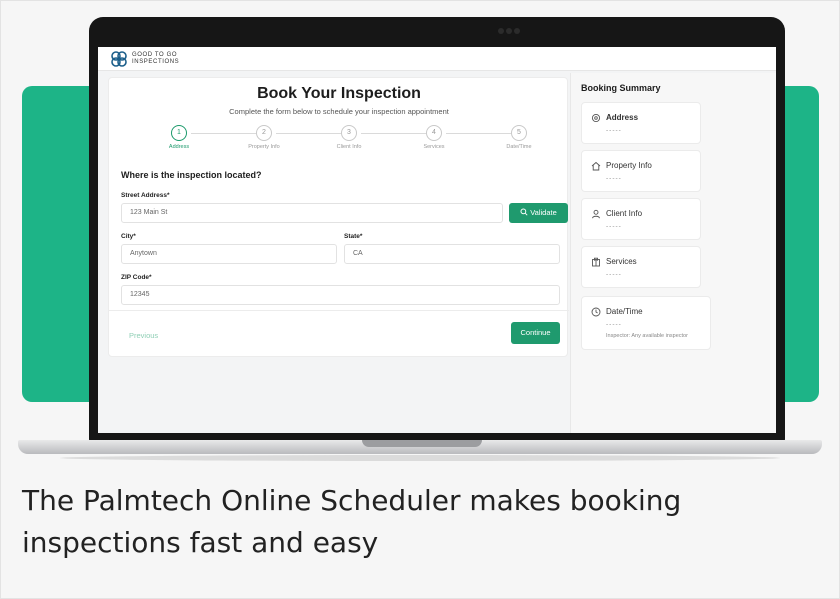  What do you see at coordinates (641, 219) in the screenshot?
I see `summary-card-client-info: Client Info -----` at bounding box center [641, 219].